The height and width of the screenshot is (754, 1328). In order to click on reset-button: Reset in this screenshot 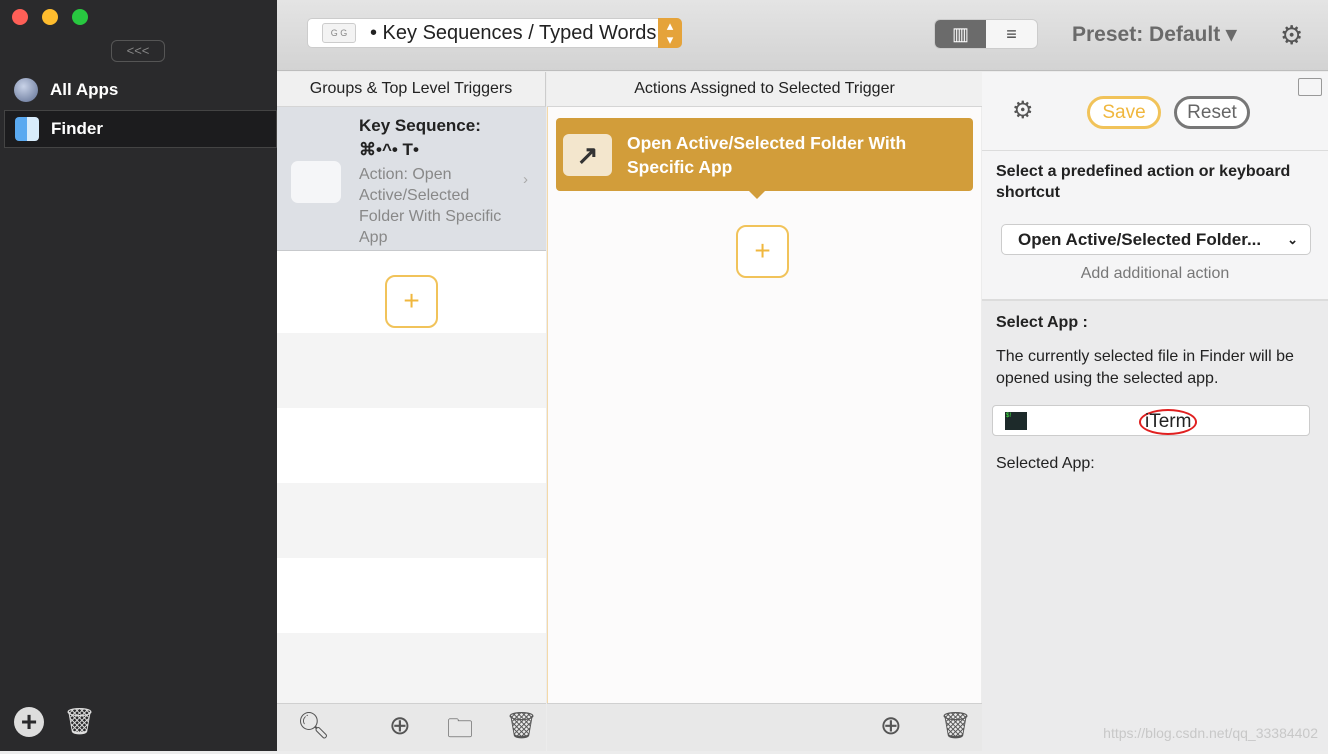, I will do `click(1212, 112)`.